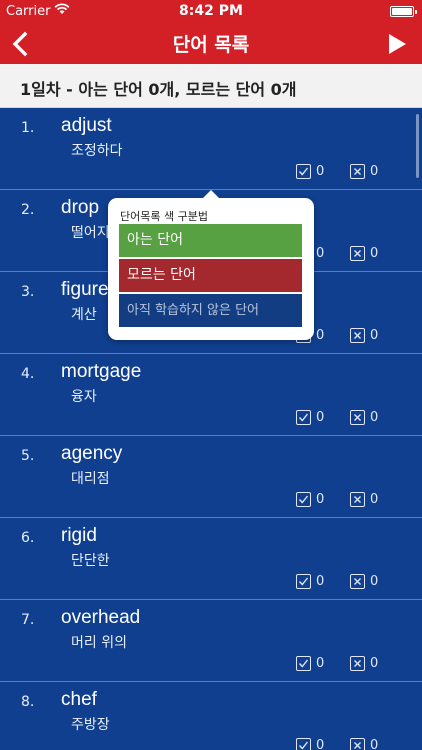 The width and height of the screenshot is (422, 750). I want to click on legend-unknown: 모르는 단어, so click(210, 275).